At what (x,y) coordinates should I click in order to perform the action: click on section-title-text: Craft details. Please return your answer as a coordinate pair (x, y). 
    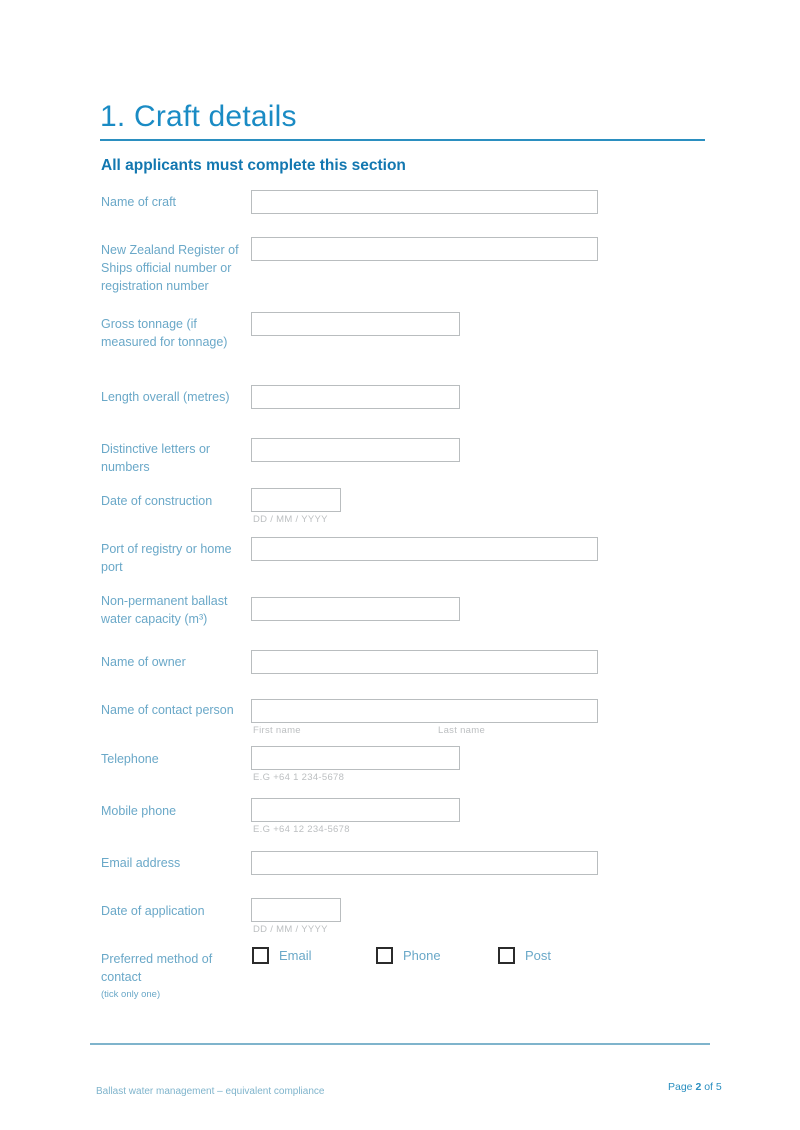
    Looking at the image, I should click on (215, 116).